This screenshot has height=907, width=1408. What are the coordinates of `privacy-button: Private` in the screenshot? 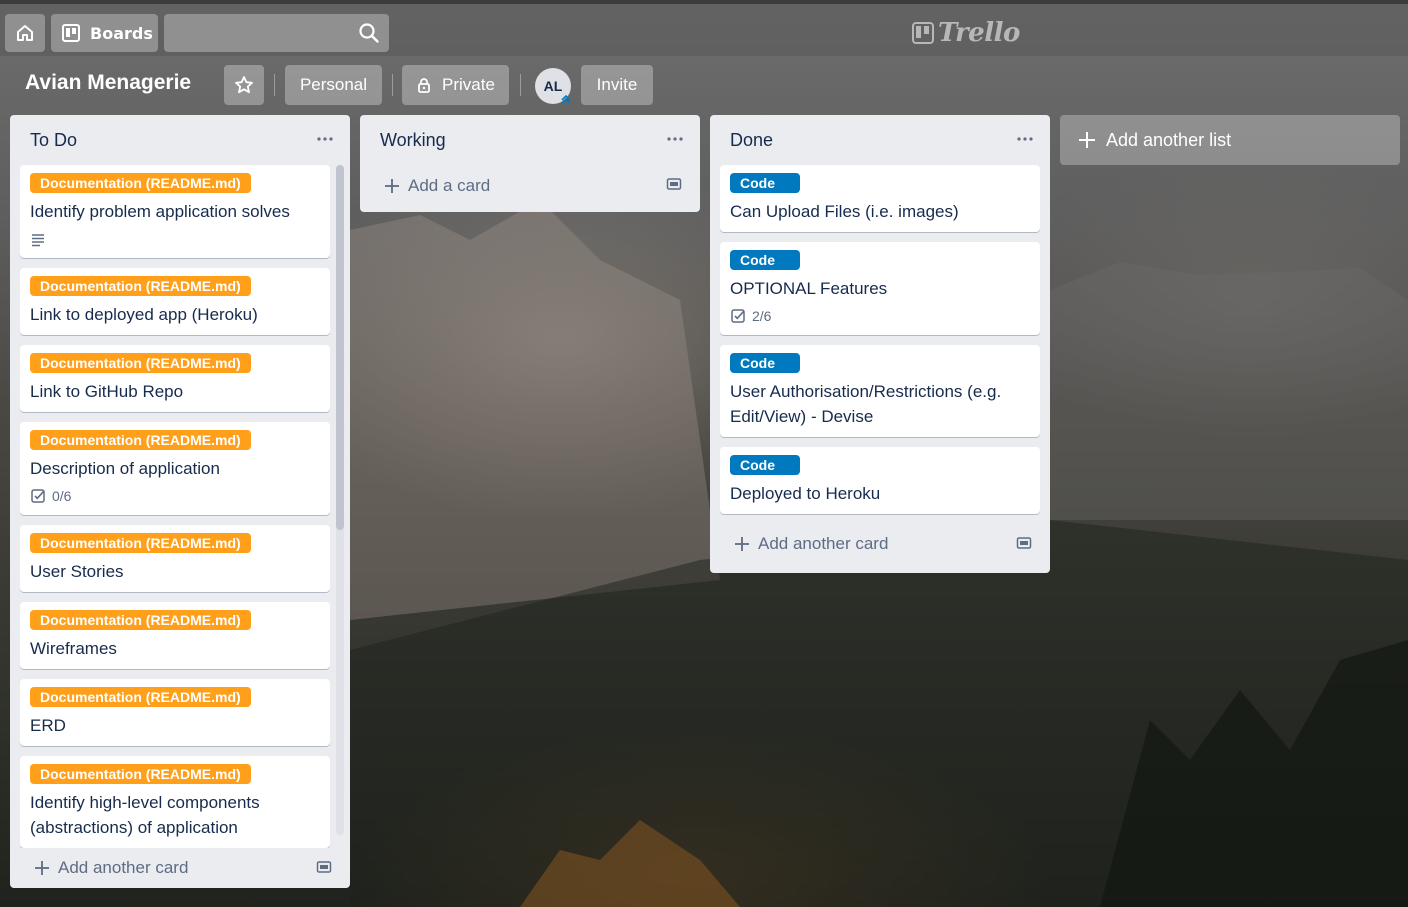 It's located at (455, 85).